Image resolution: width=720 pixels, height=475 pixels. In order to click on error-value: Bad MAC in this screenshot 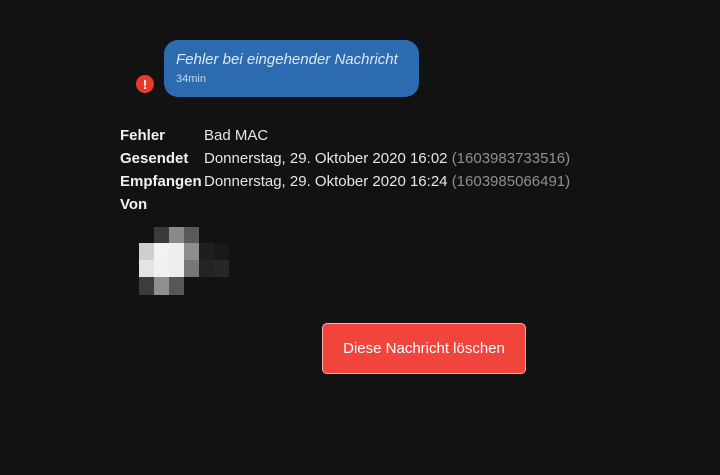, I will do `click(236, 135)`.